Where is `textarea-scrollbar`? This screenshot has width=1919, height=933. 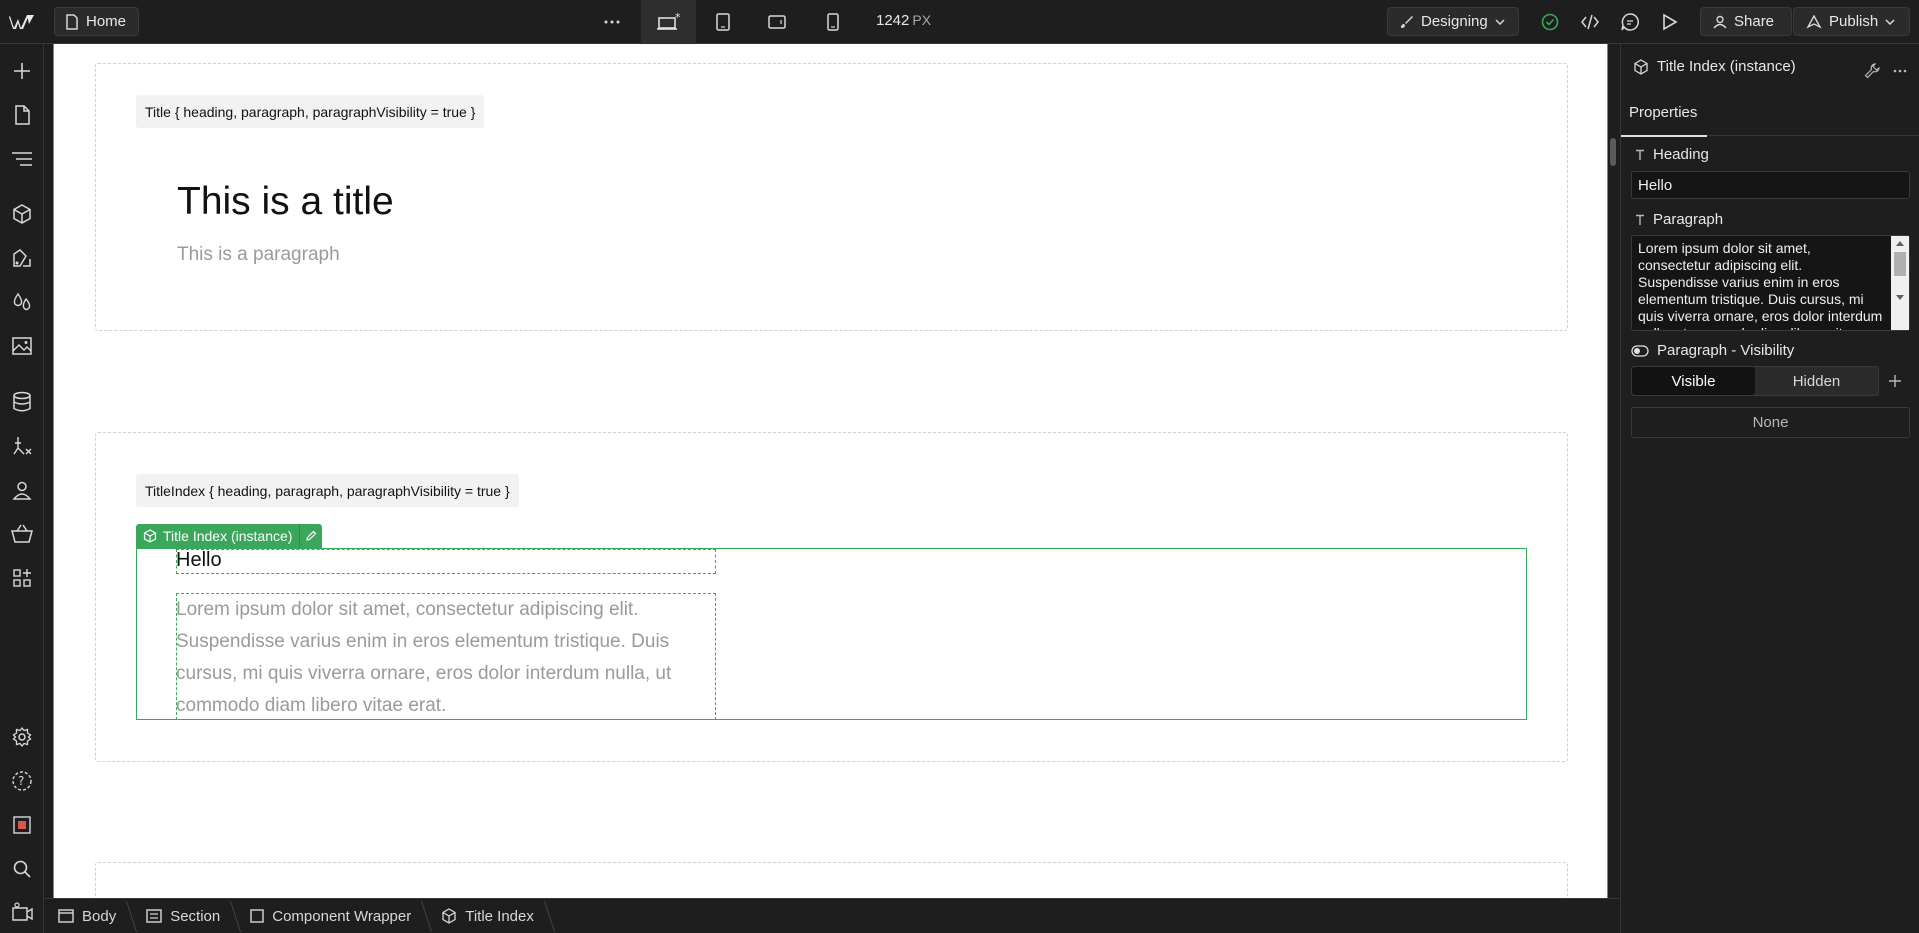
textarea-scrollbar is located at coordinates (1900, 283).